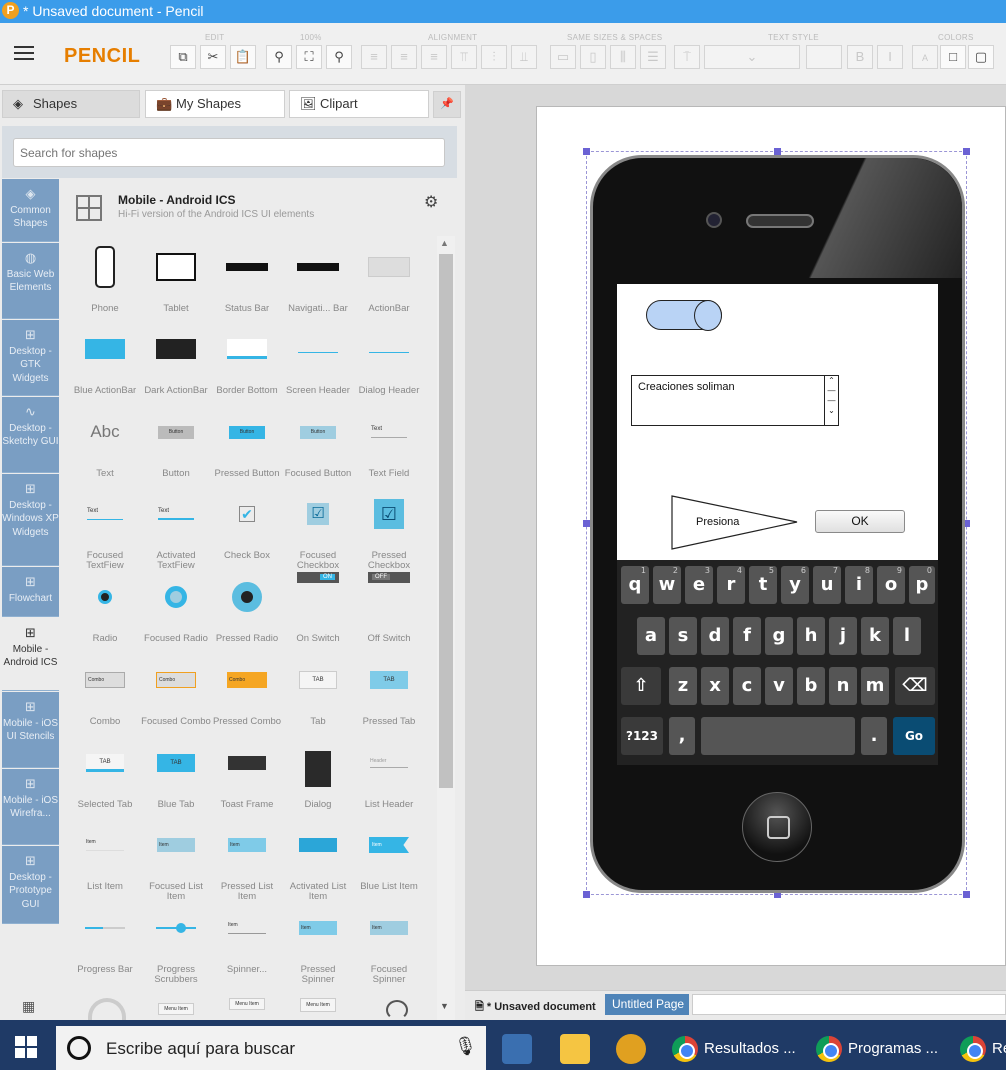 Image resolution: width=1006 pixels, height=1070 pixels. What do you see at coordinates (593, 57) in the screenshot?
I see `same-height-button: ▯` at bounding box center [593, 57].